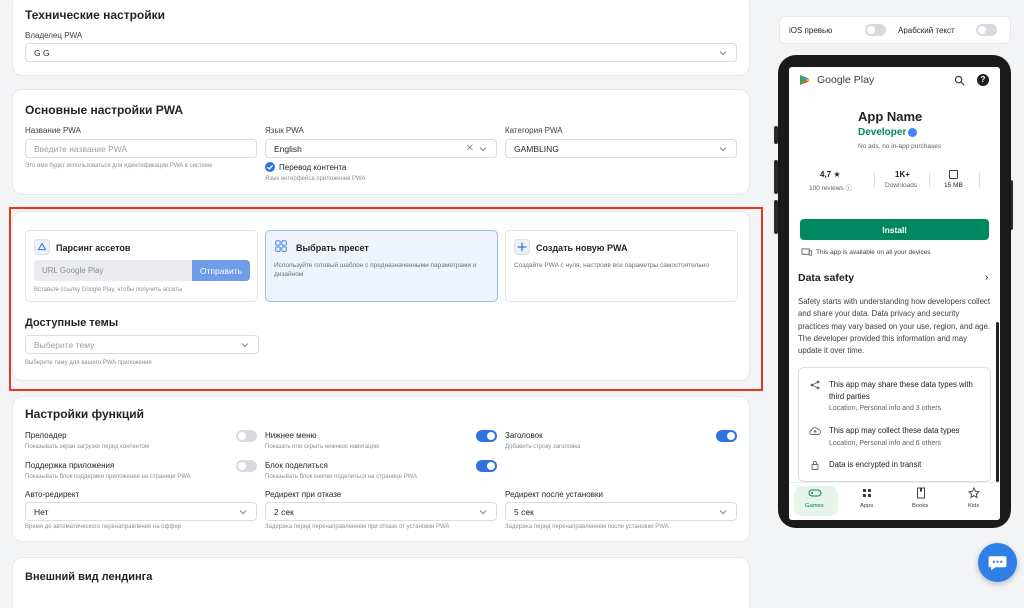  Describe the element at coordinates (141, 148) in the screenshot. I see `pwa-name-input: Введите название PWA` at that location.